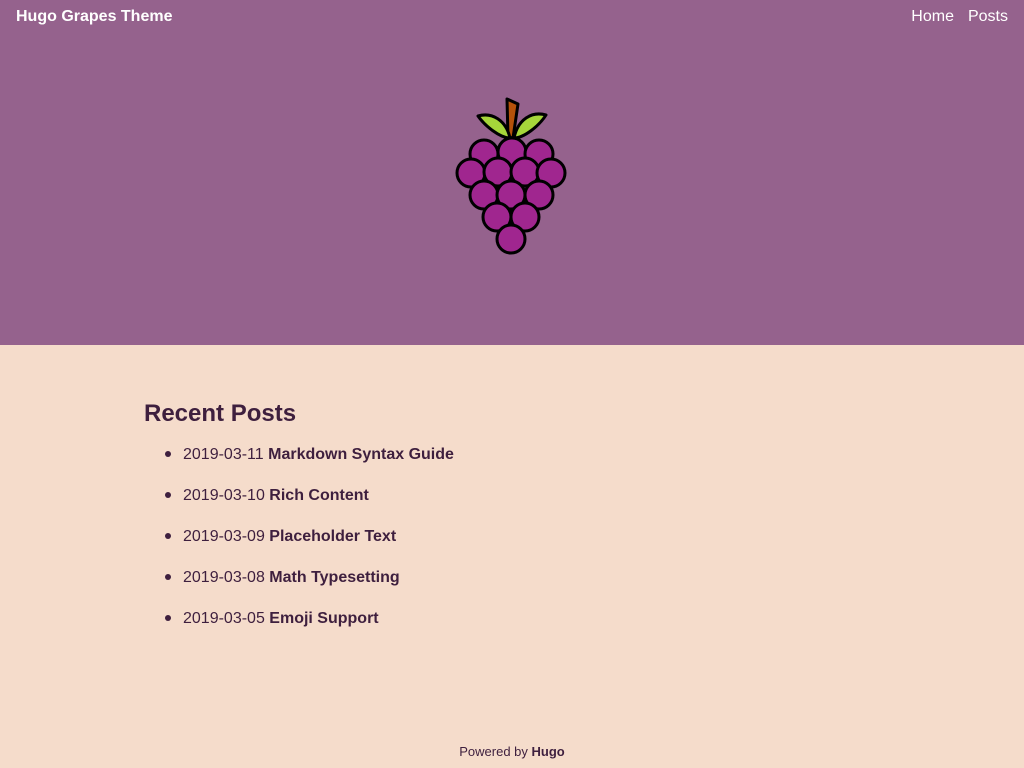 Image resolution: width=1024 pixels, height=768 pixels. What do you see at coordinates (959, 17) in the screenshot?
I see `main-nav: Home Posts` at bounding box center [959, 17].